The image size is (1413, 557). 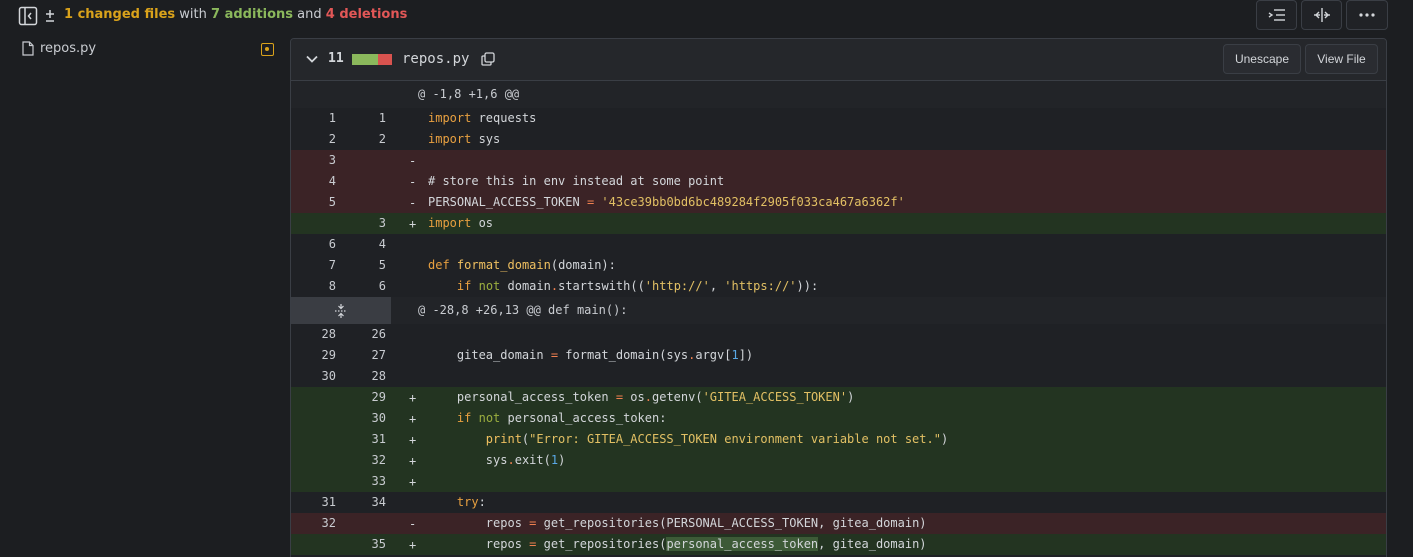 What do you see at coordinates (313, 265) in the screenshot?
I see `old-line-number: 7` at bounding box center [313, 265].